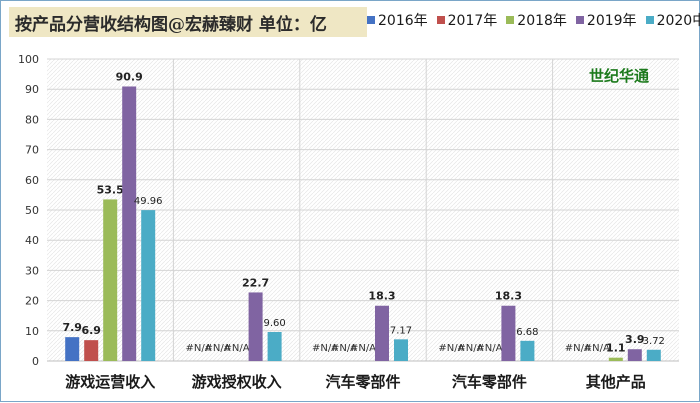 The height and width of the screenshot is (403, 700). Describe the element at coordinates (255, 282) in the screenshot. I see `data-label: 22.7` at that location.